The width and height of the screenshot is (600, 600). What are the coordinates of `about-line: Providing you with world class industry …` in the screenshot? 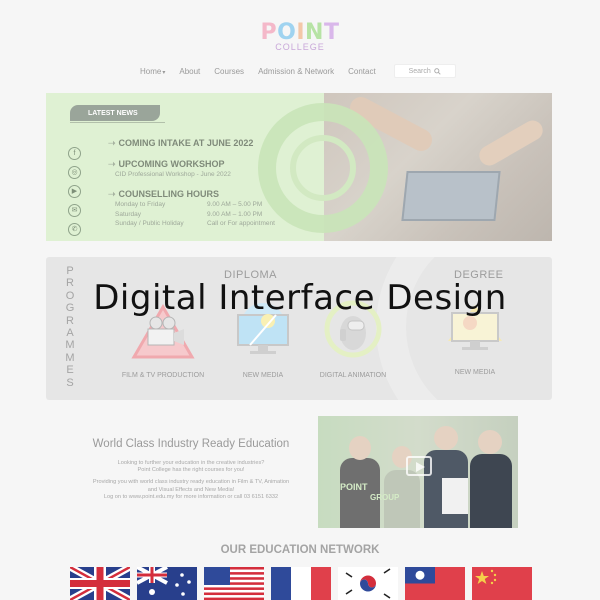 It's located at (191, 482).